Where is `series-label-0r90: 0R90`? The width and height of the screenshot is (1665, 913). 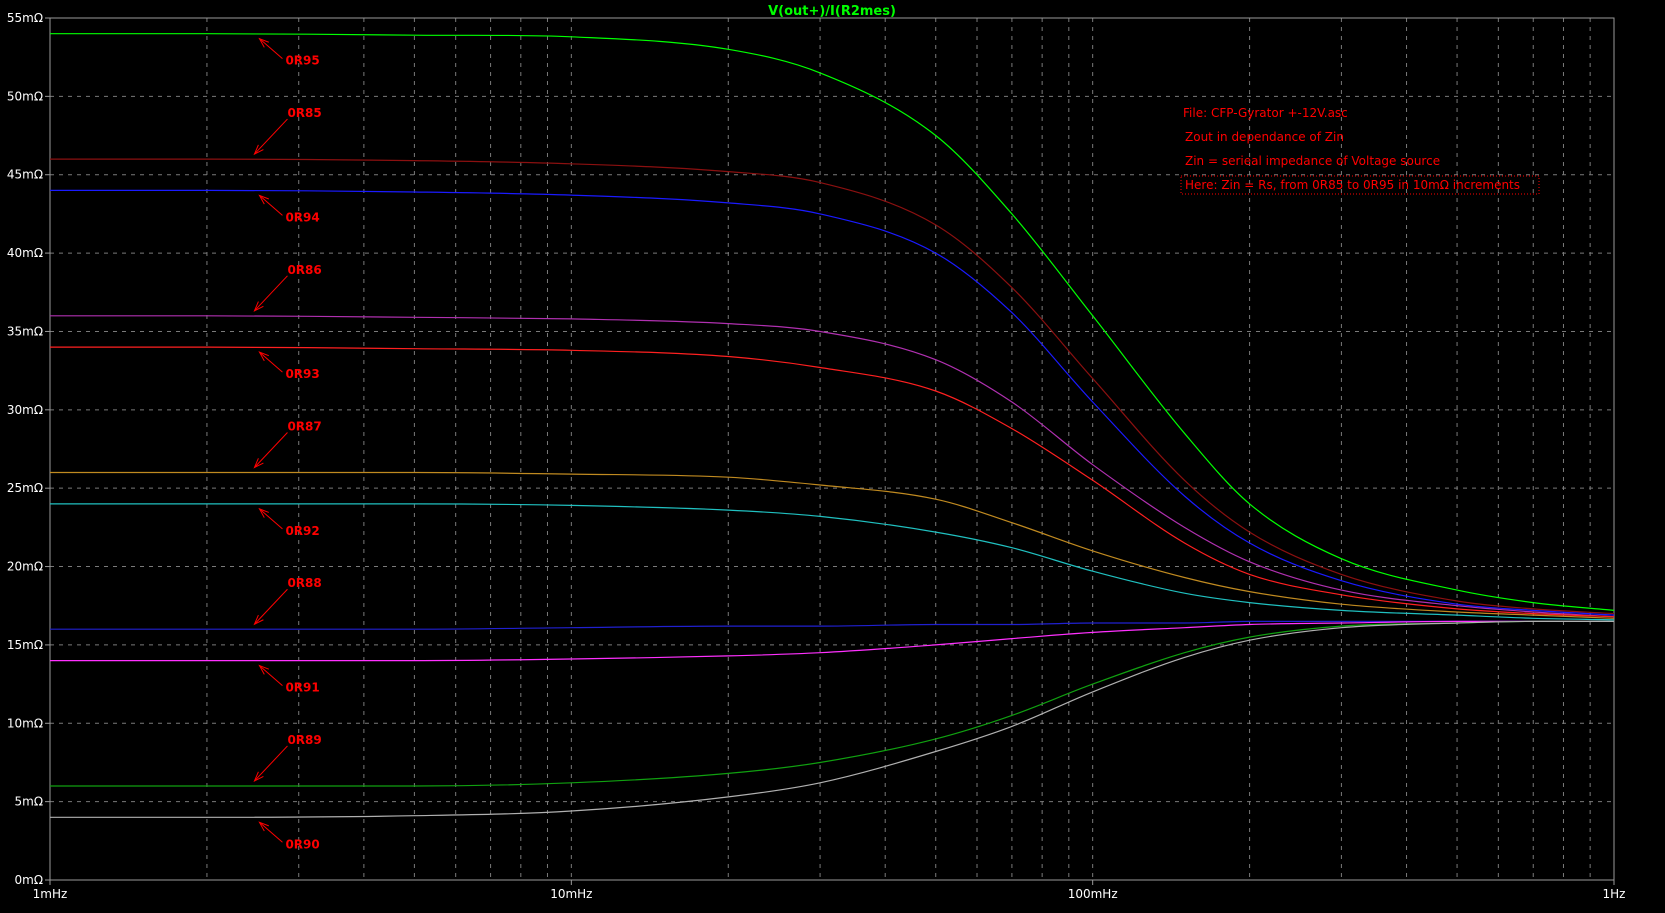 series-label-0r90: 0R90 is located at coordinates (302, 844).